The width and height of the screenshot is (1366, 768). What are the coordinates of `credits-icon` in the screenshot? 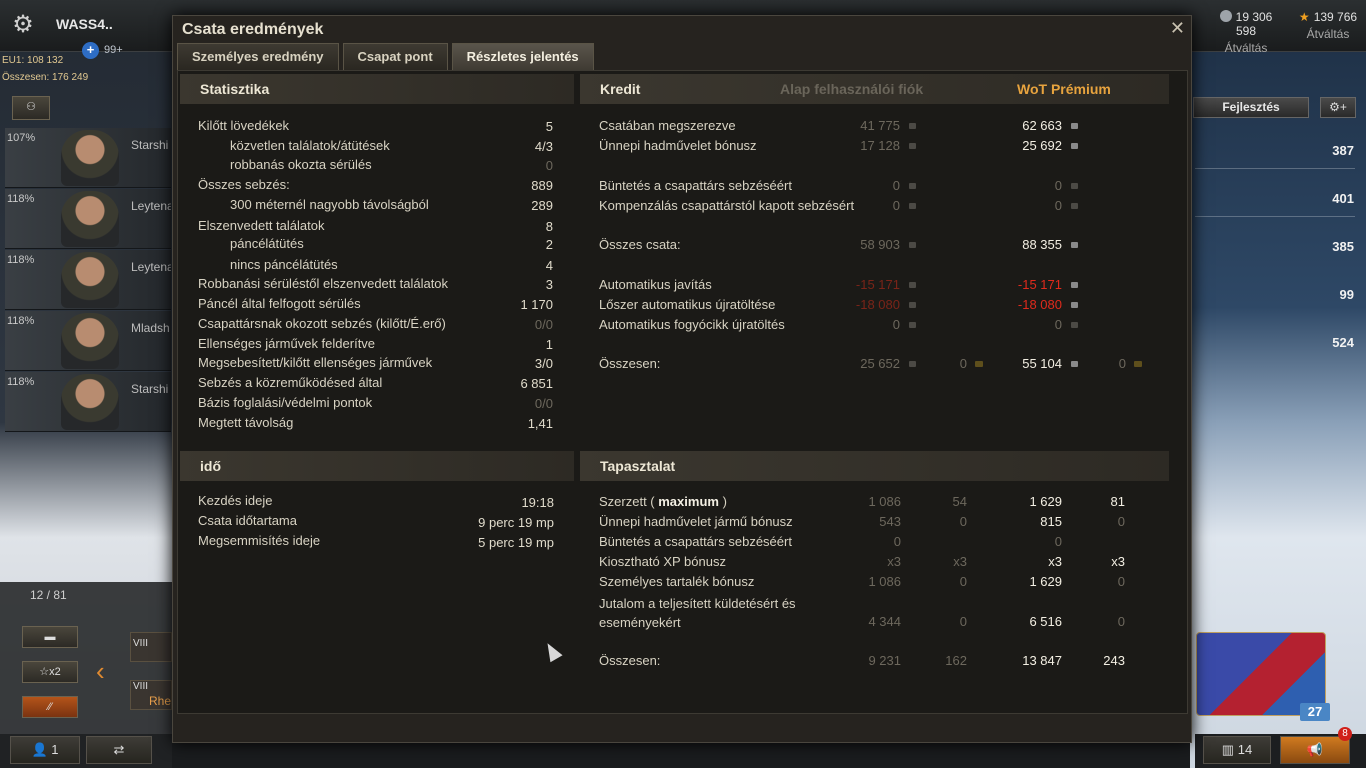 It's located at (1225, 16).